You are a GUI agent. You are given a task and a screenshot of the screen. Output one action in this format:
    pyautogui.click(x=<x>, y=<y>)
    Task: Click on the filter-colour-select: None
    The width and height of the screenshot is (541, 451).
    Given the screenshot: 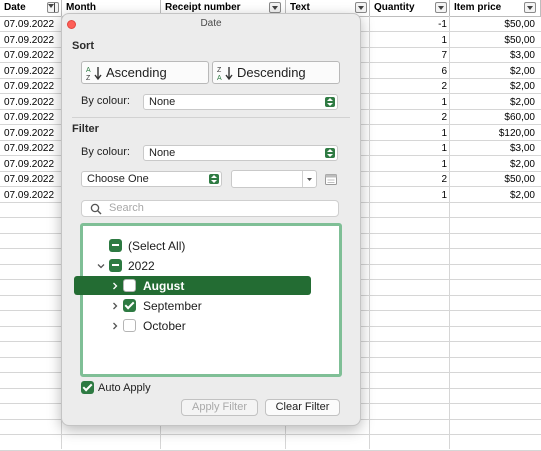 What is the action you would take?
    pyautogui.click(x=240, y=153)
    